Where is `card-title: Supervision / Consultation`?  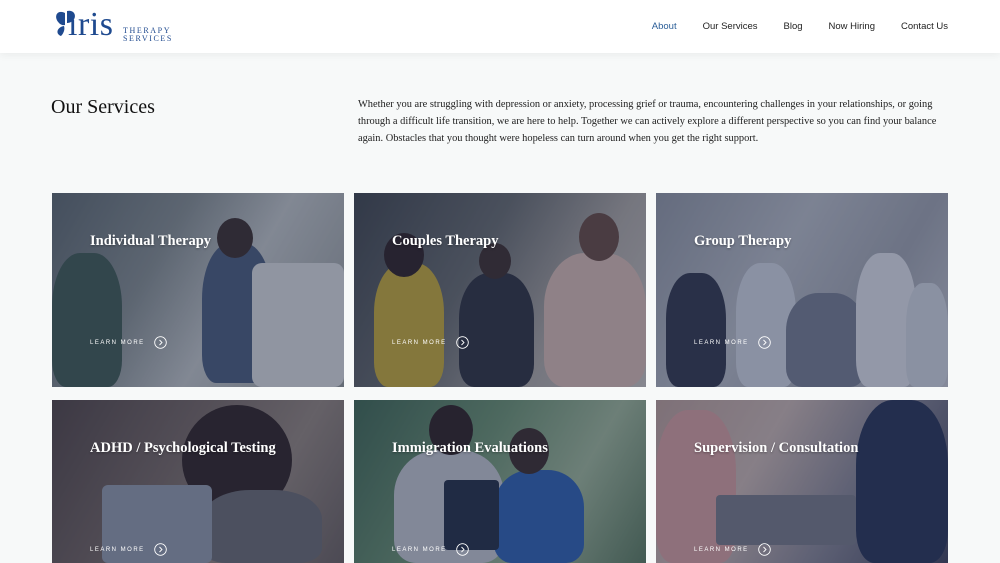 card-title: Supervision / Consultation is located at coordinates (776, 448).